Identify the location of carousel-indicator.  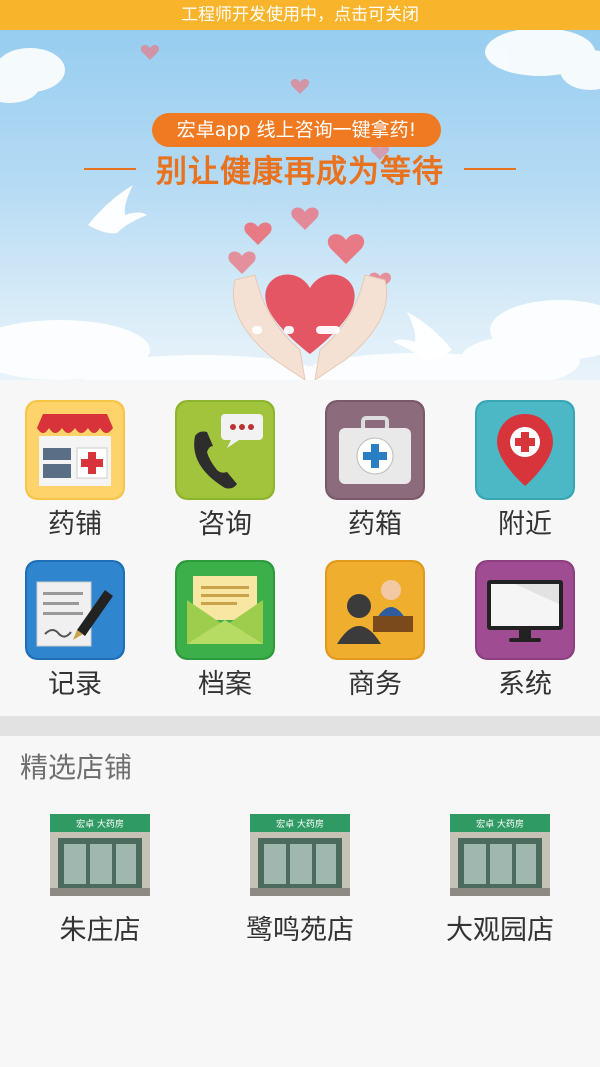
(300, 331).